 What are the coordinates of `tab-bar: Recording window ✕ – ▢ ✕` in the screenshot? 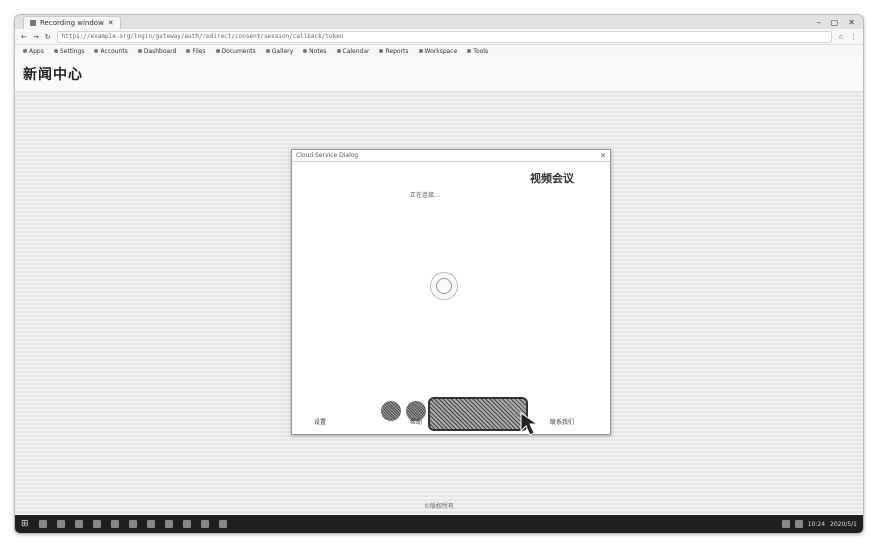 It's located at (439, 22).